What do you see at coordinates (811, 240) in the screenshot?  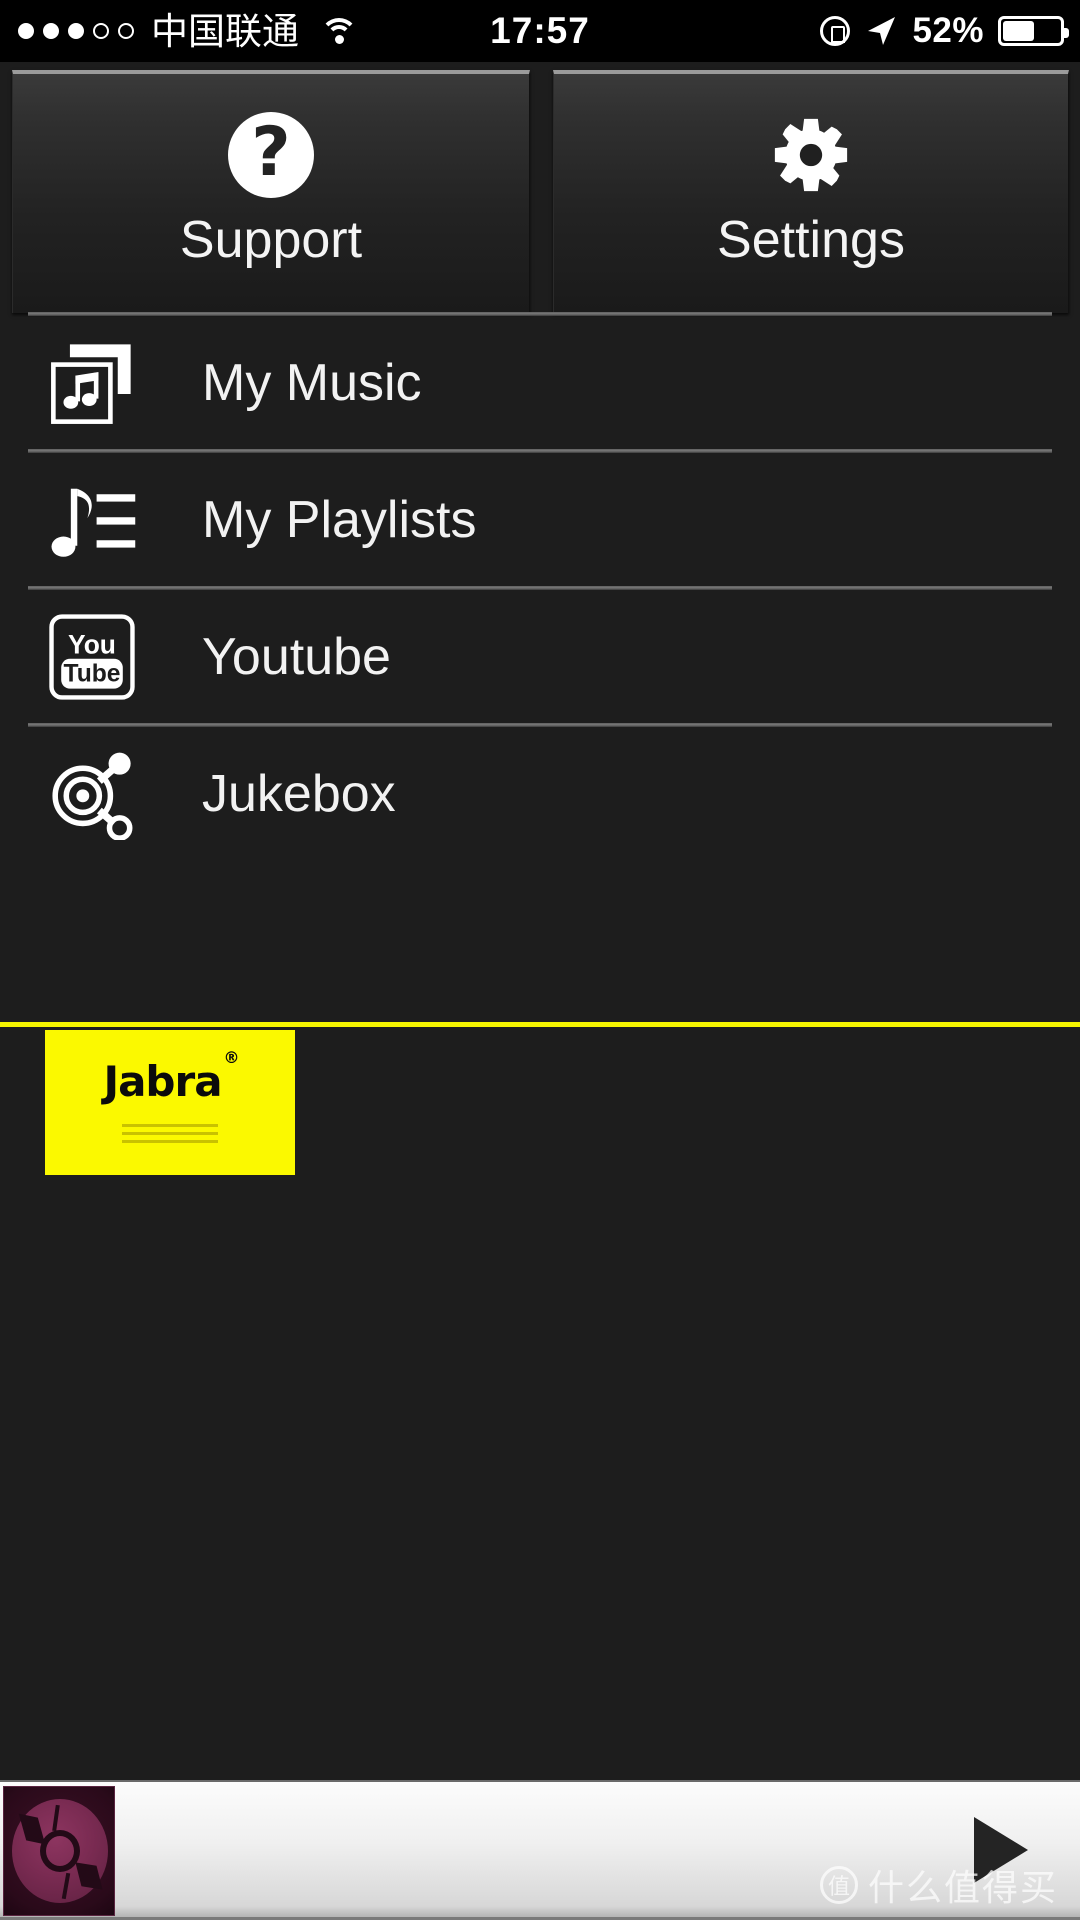 I see `settings-button-label: Settings` at bounding box center [811, 240].